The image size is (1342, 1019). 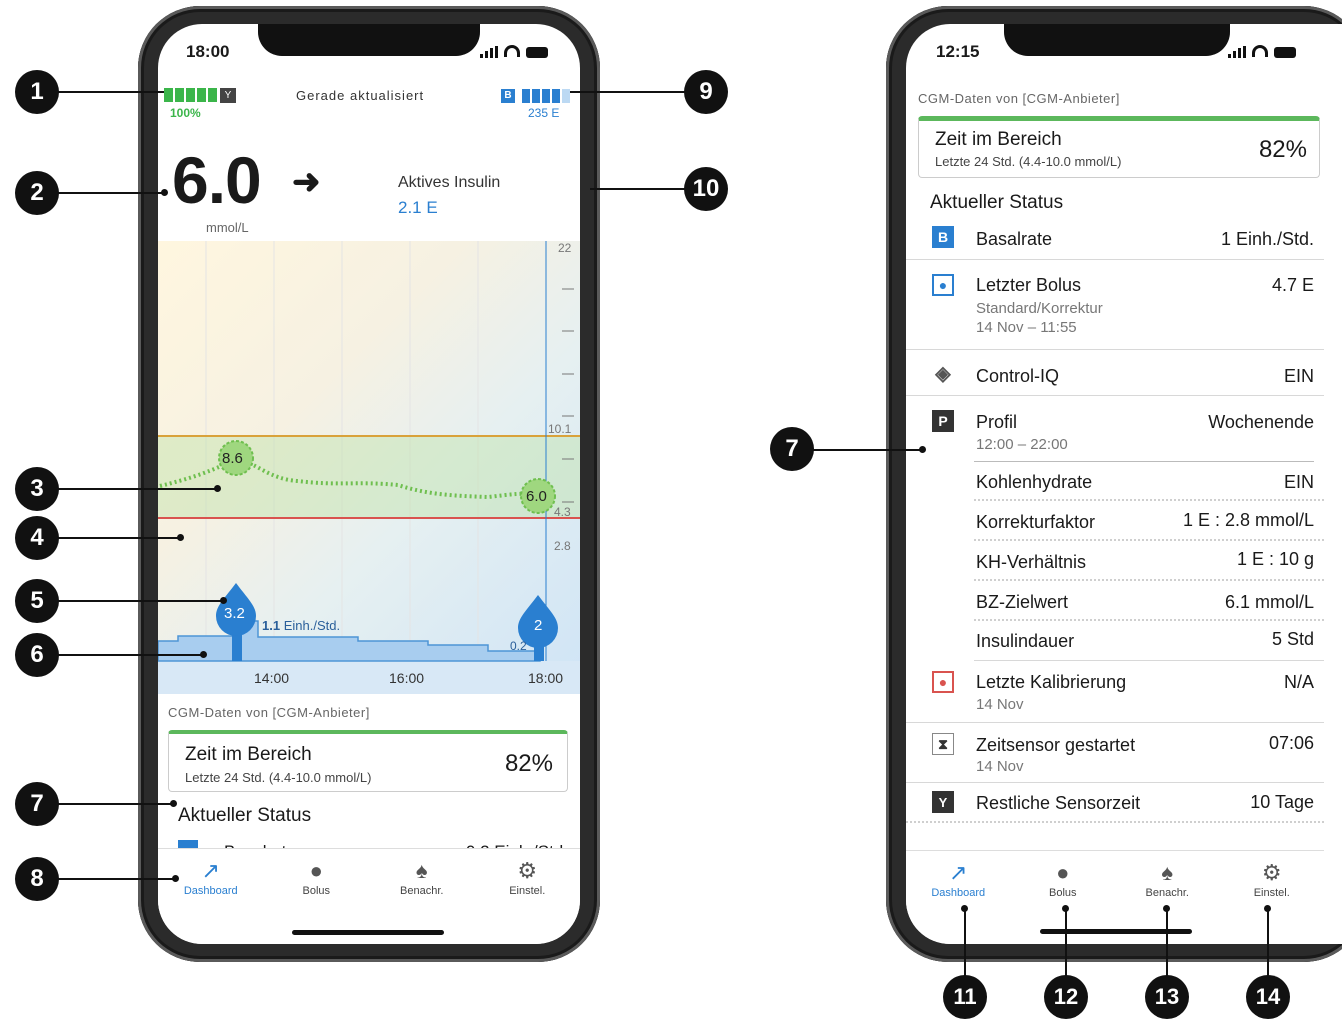 I want to click on wifi-icon, so click(x=1260, y=51).